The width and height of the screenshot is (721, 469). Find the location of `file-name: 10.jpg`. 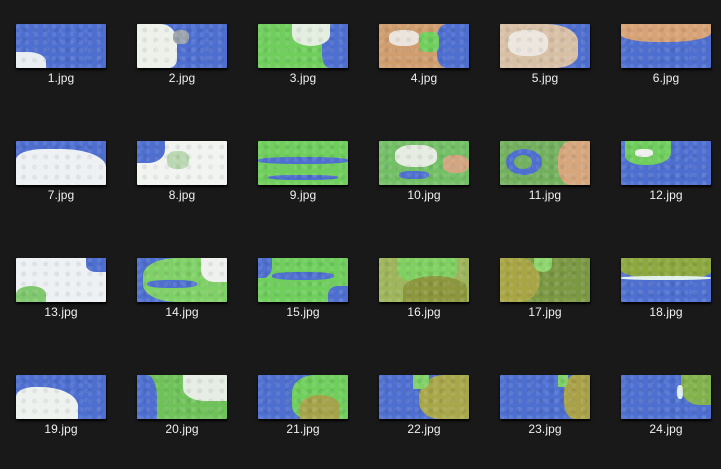

file-name: 10.jpg is located at coordinates (424, 195).